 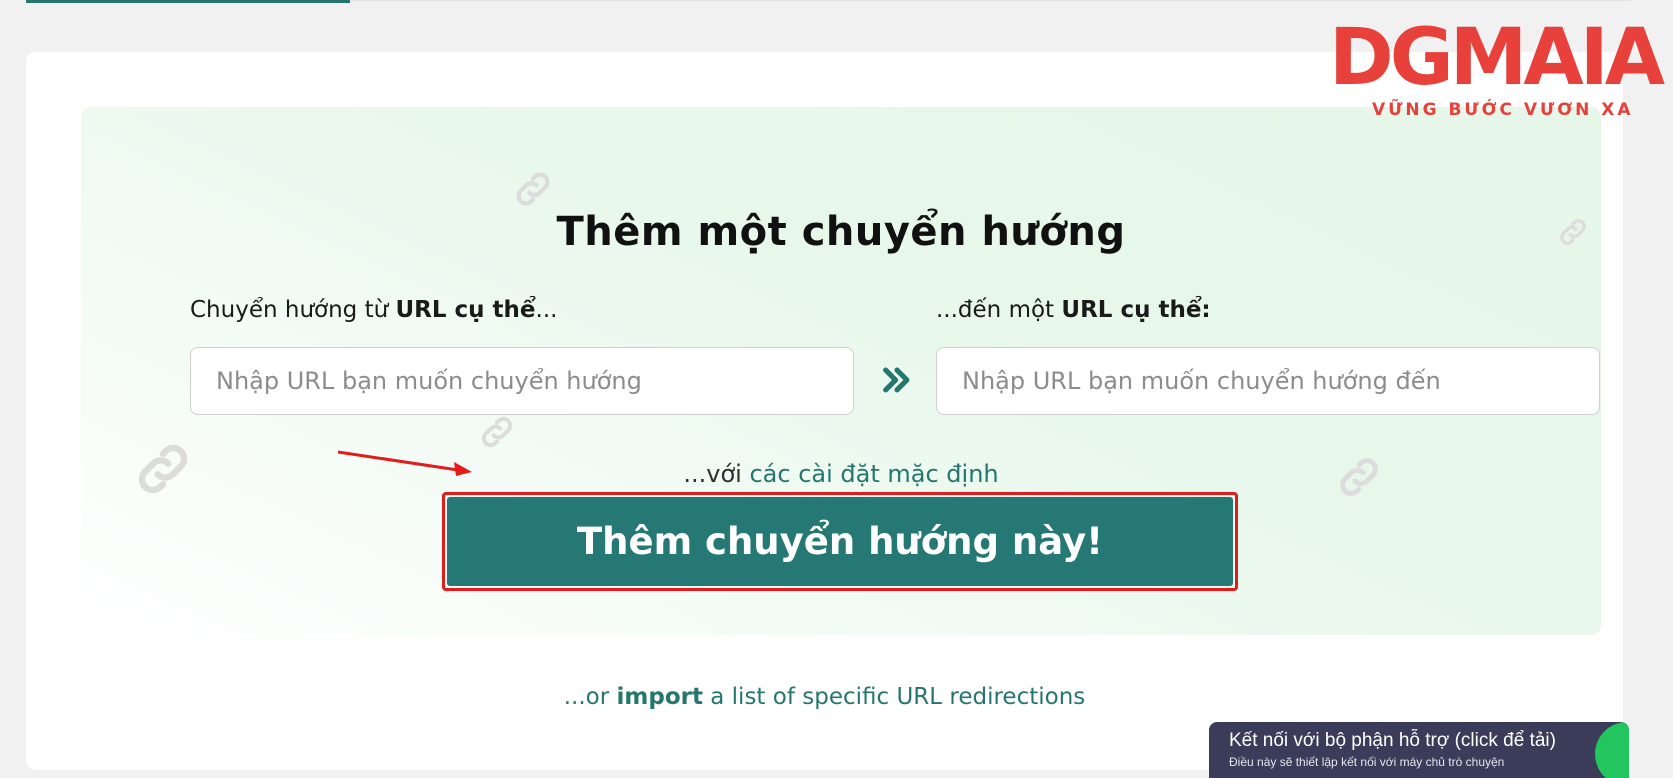 I want to click on target-url-input, so click(x=1268, y=381).